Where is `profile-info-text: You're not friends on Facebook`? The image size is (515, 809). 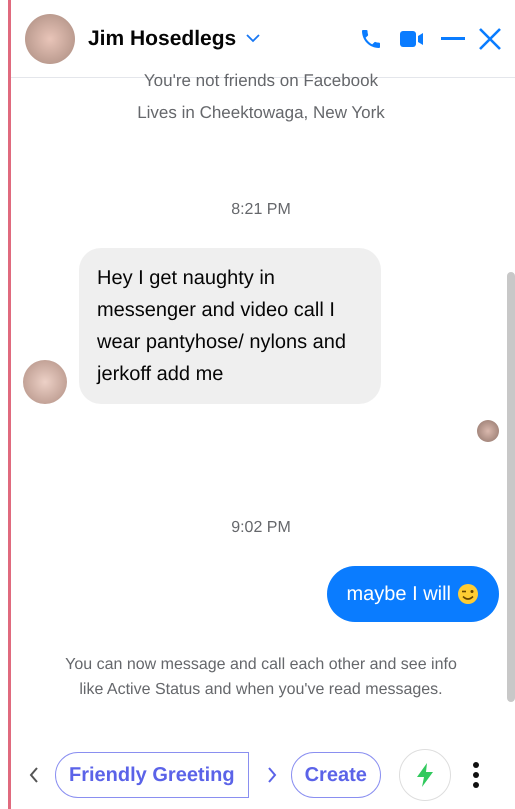
profile-info-text: You're not friends on Facebook is located at coordinates (261, 81).